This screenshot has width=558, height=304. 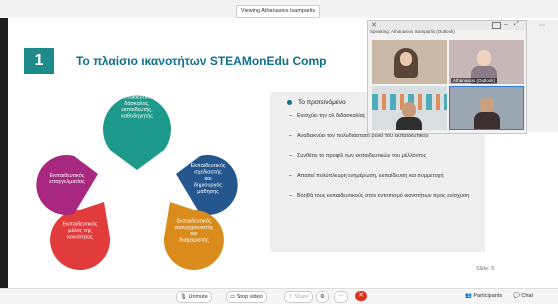 I want to click on slide-title: Το πλαίσιο ικανοτήτων STEAMonEdu Comp, so click(x=201, y=61).